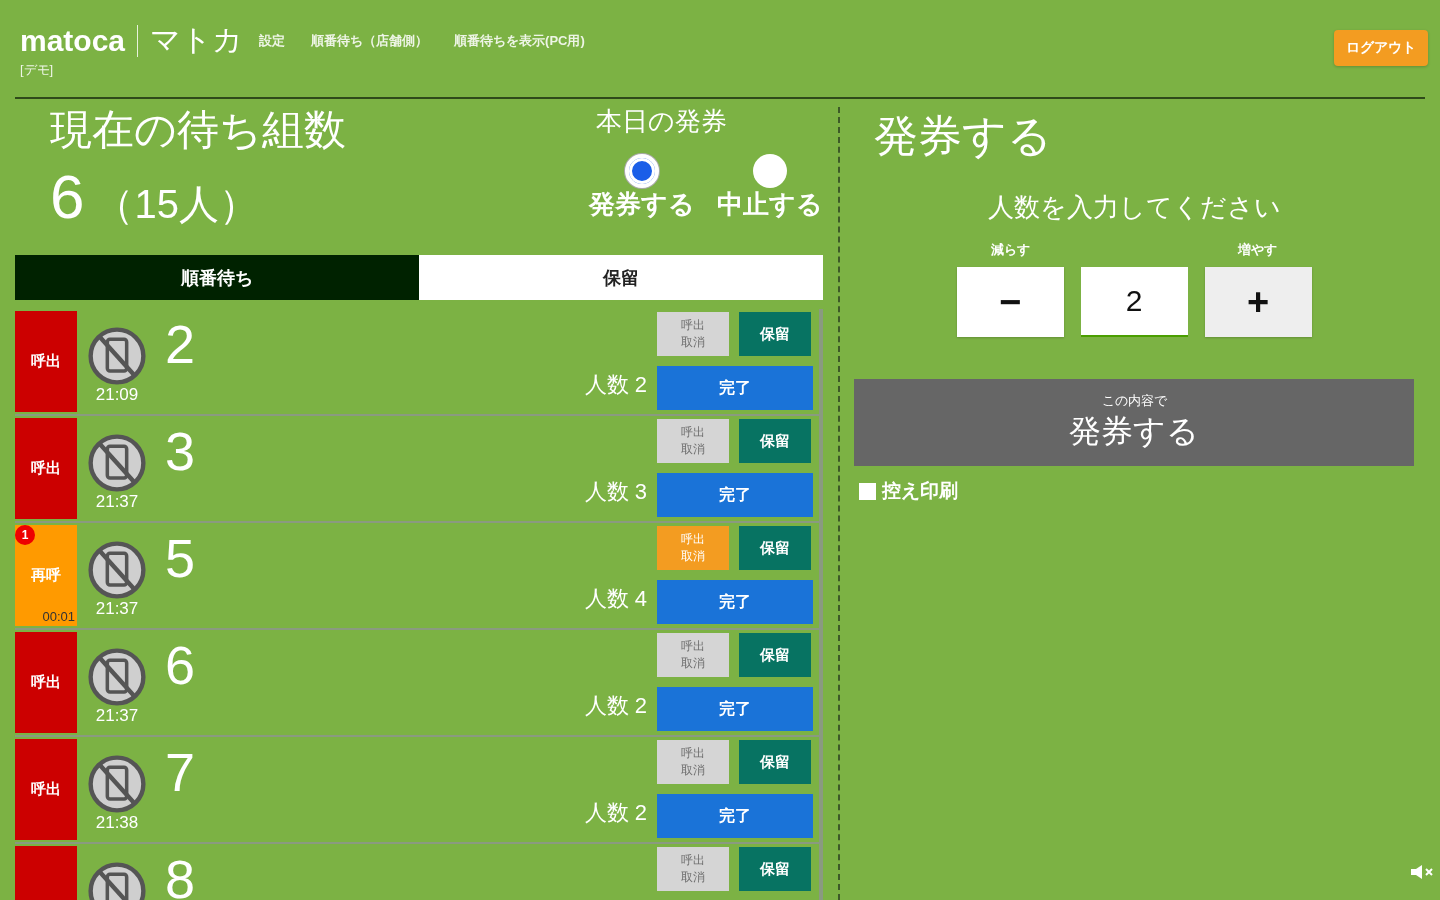 The width and height of the screenshot is (1440, 900). I want to click on party-size-field: 2, so click(1134, 302).